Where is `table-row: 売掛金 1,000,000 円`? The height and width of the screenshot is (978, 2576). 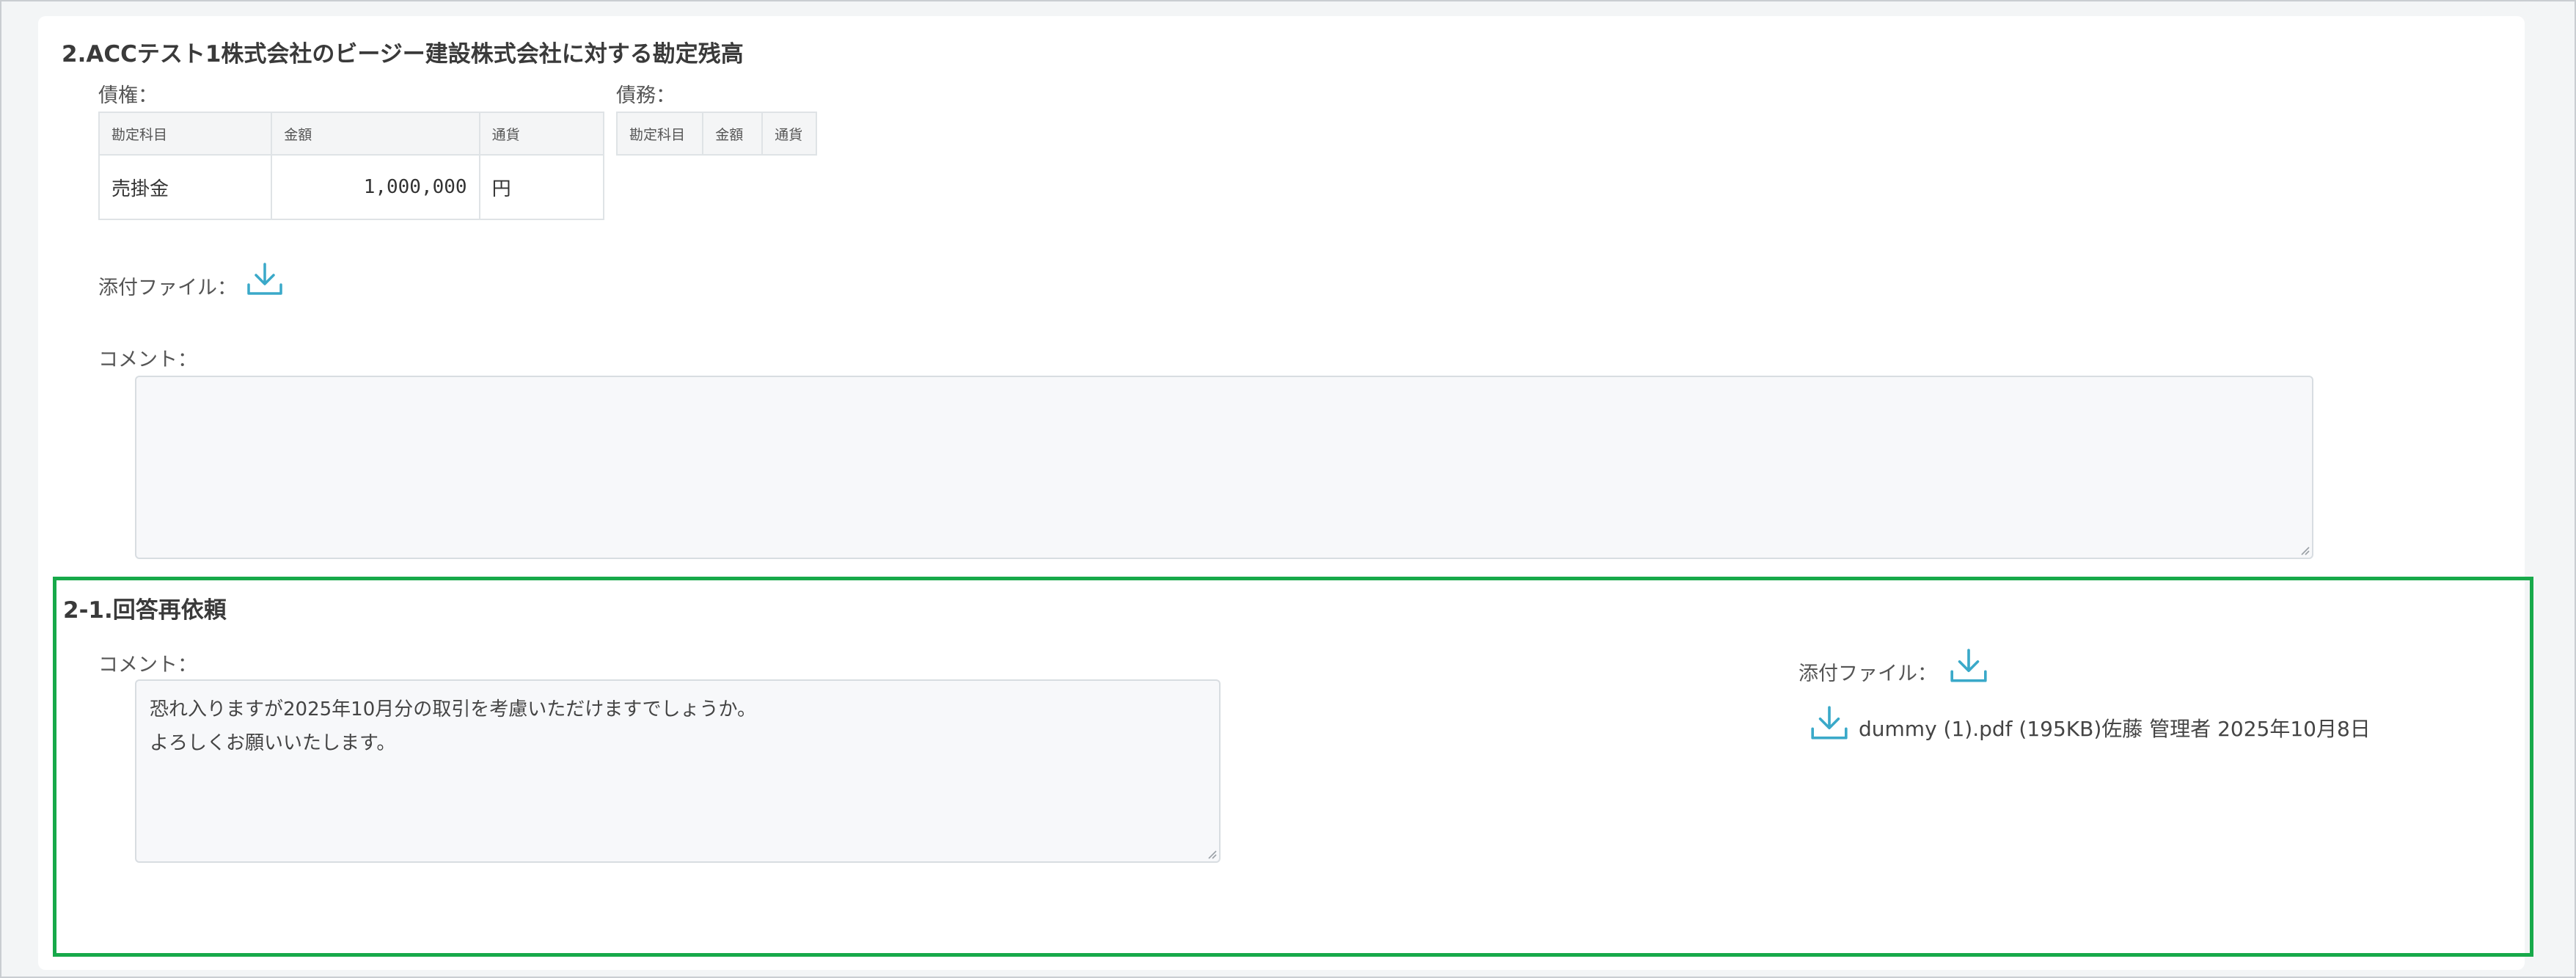
table-row: 売掛金 1,000,000 円 is located at coordinates (351, 187).